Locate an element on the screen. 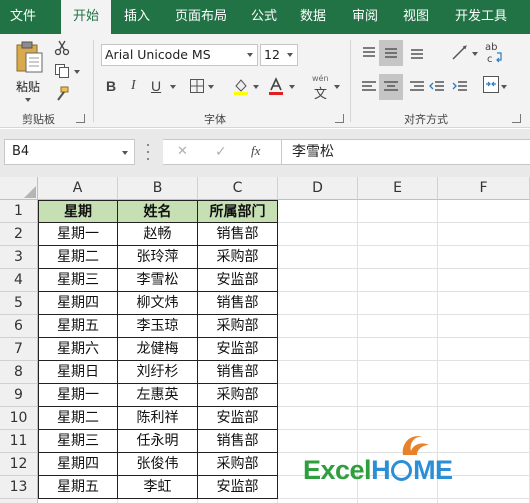  font-color-icon is located at coordinates (276, 86).